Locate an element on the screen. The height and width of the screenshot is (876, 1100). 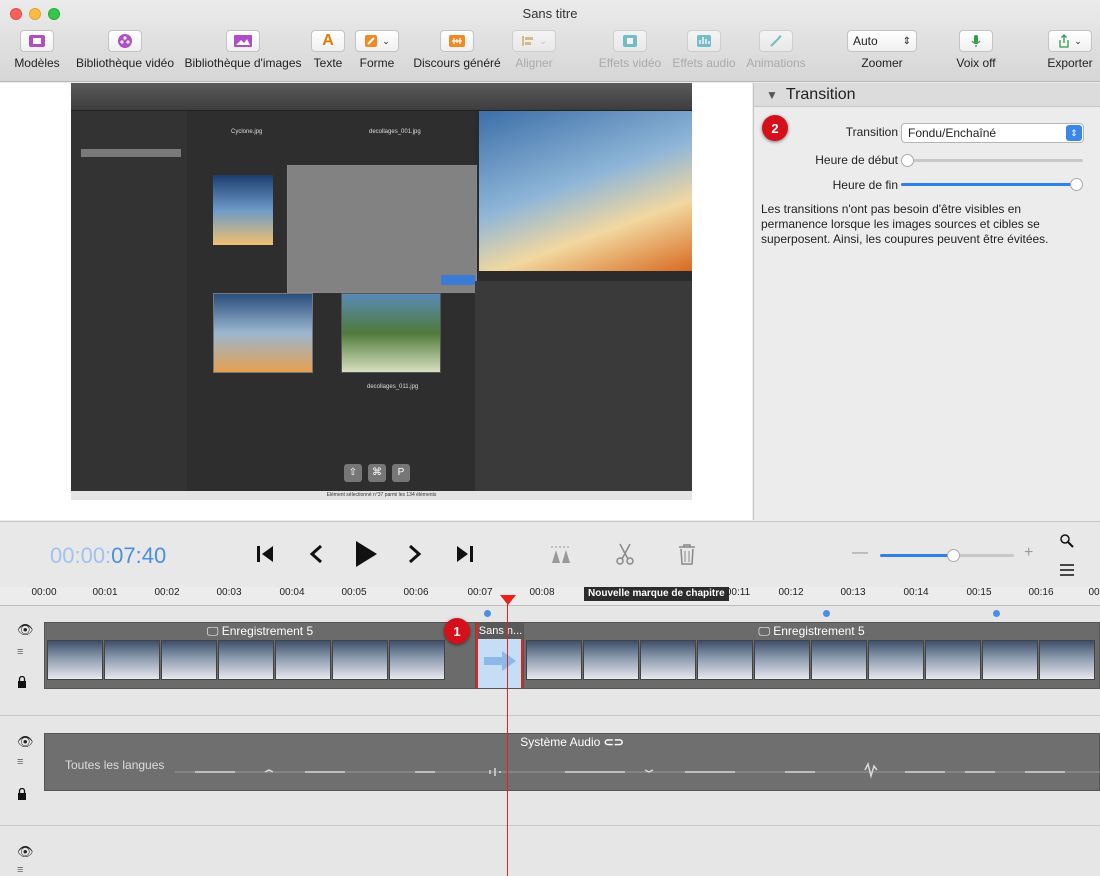
trash-icon is located at coordinates (687, 554).